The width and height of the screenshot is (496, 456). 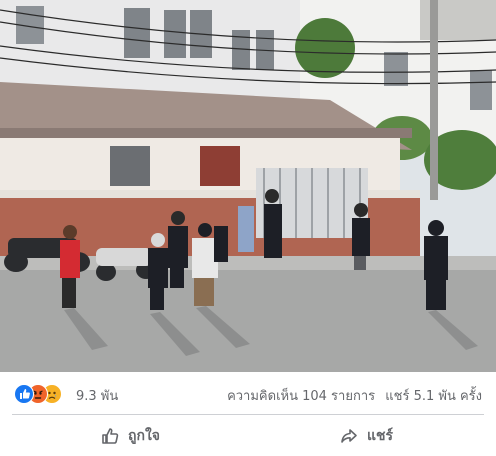 I want to click on comment-count: ความคิดเห็น 104 รายการ, so click(x=301, y=396).